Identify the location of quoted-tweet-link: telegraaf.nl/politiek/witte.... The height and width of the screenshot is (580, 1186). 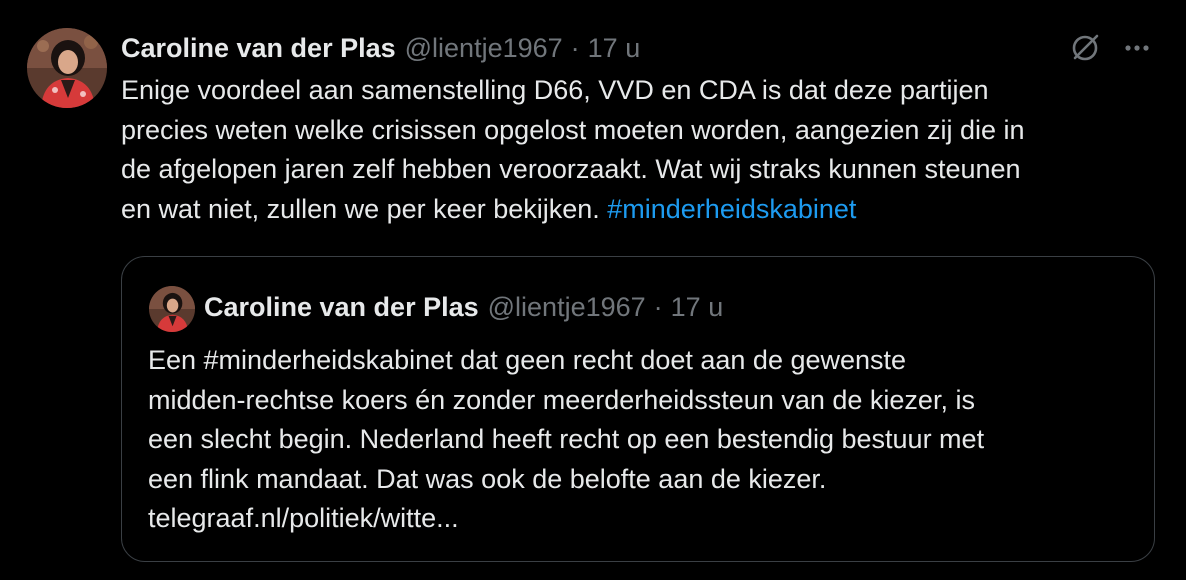
(303, 518).